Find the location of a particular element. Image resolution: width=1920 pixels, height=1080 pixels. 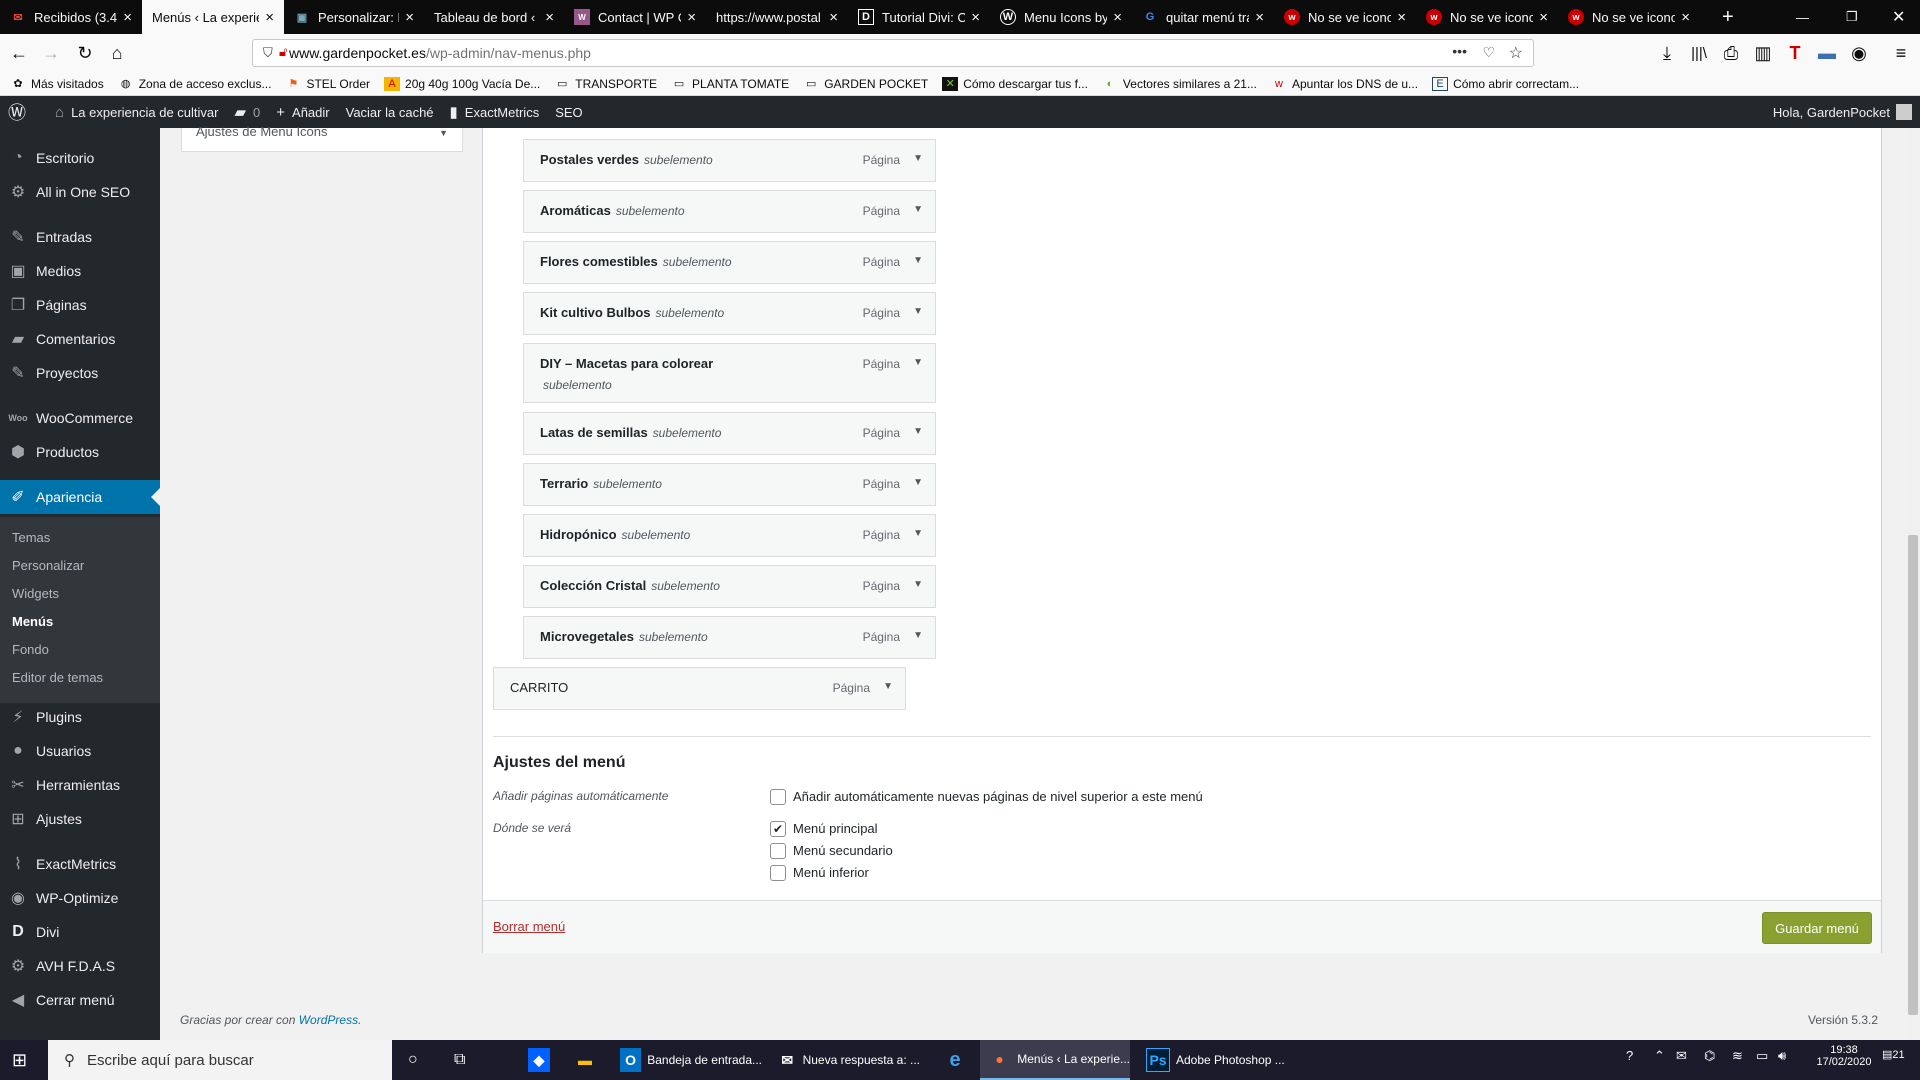

delete-menu-link: Borrar menú is located at coordinates (529, 926).